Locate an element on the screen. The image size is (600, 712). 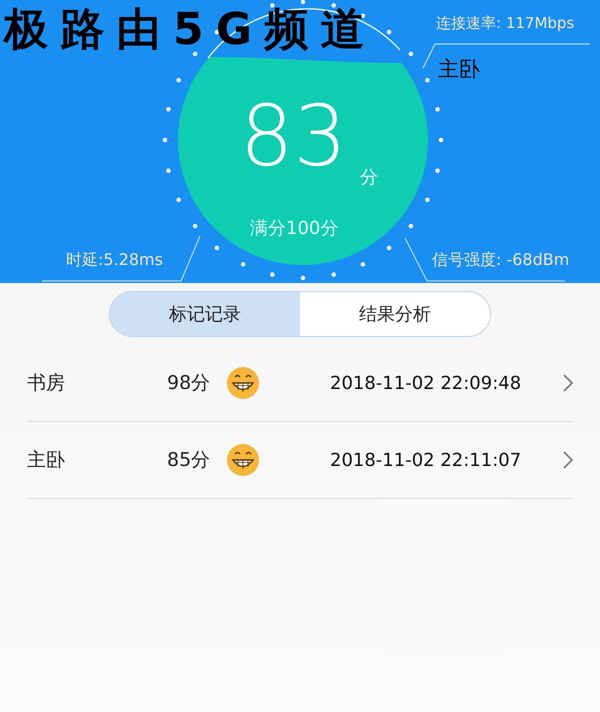
tab: 标记记录 is located at coordinates (205, 314).